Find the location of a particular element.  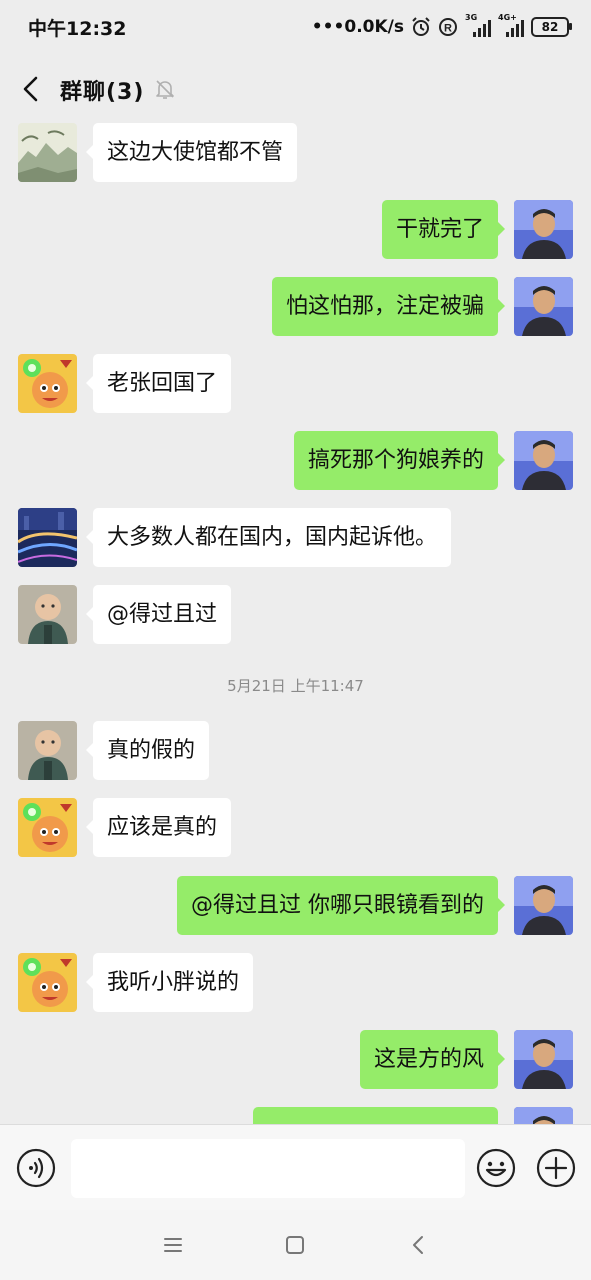

alarm-icon is located at coordinates (421, 26).